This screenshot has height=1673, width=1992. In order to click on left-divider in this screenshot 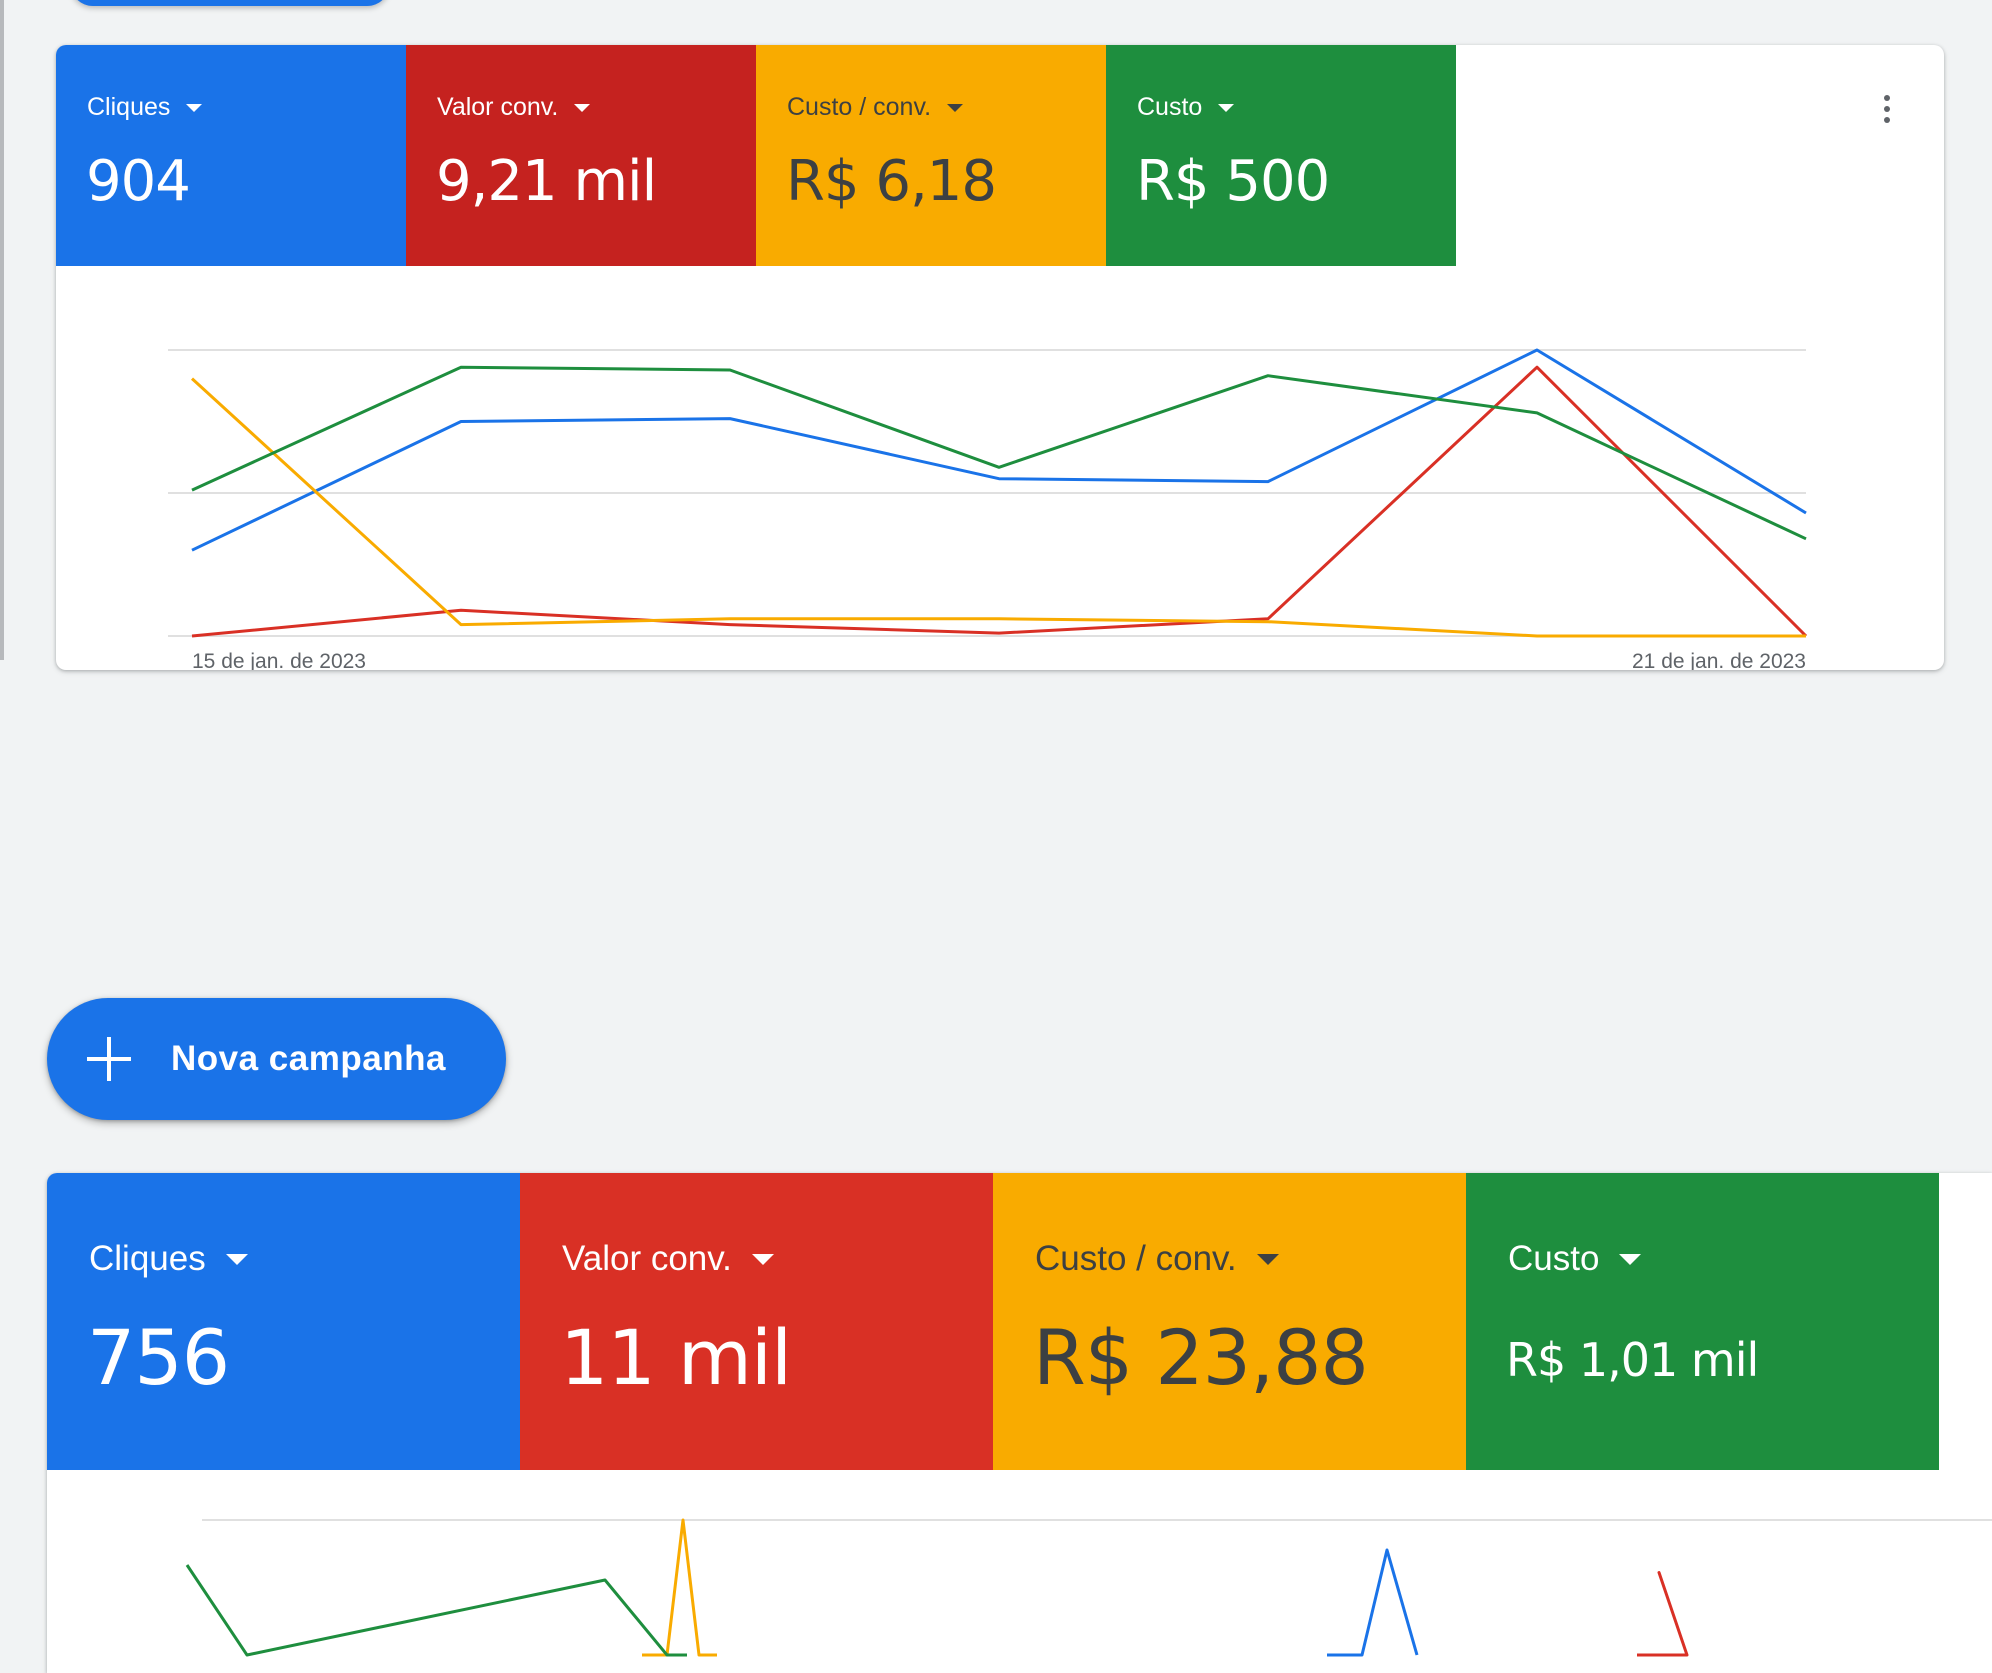, I will do `click(2, 330)`.